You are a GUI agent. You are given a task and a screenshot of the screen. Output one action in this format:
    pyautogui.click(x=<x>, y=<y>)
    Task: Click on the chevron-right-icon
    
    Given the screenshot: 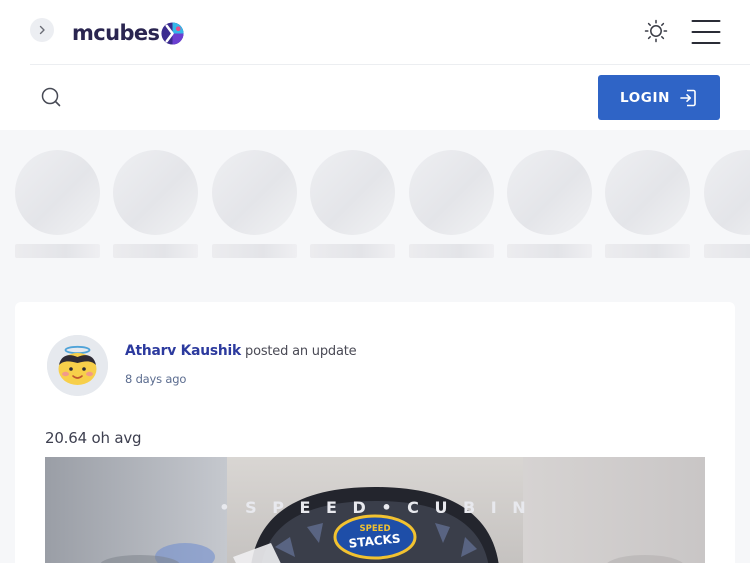 What is the action you would take?
    pyautogui.click(x=42, y=30)
    